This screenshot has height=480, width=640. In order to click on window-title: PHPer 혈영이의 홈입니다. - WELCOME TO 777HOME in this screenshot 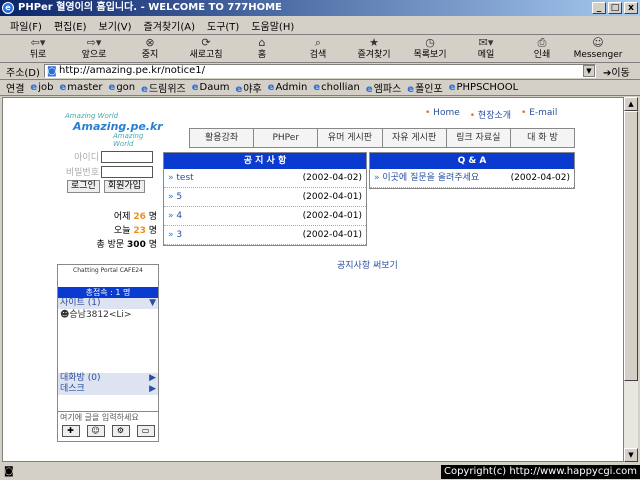, I will do `click(150, 7)`.